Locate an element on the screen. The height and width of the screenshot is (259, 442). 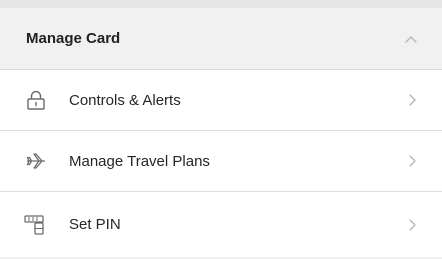
item-label: Set PIN is located at coordinates (95, 224).